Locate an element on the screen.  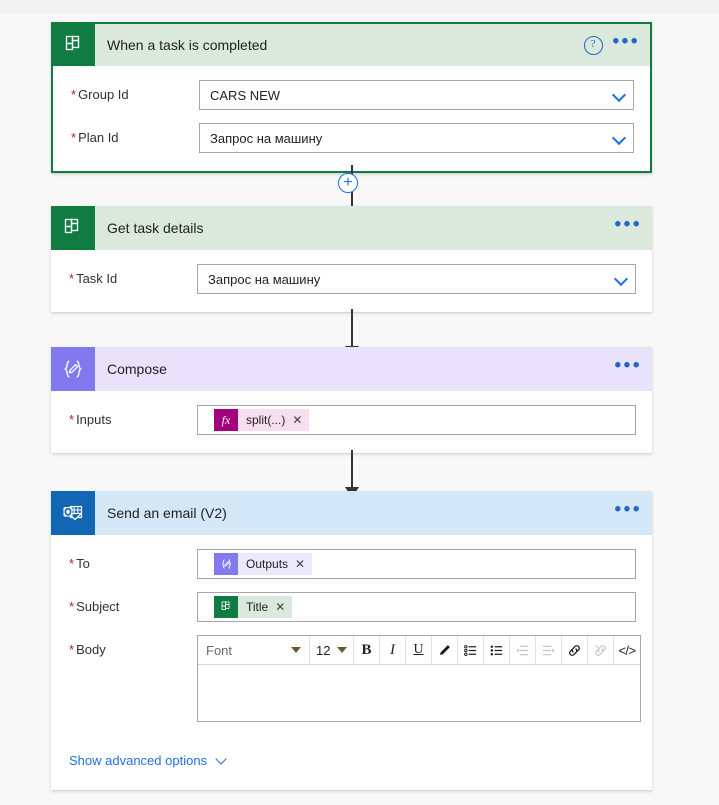
field-label-text: Task Id is located at coordinates (97, 278).